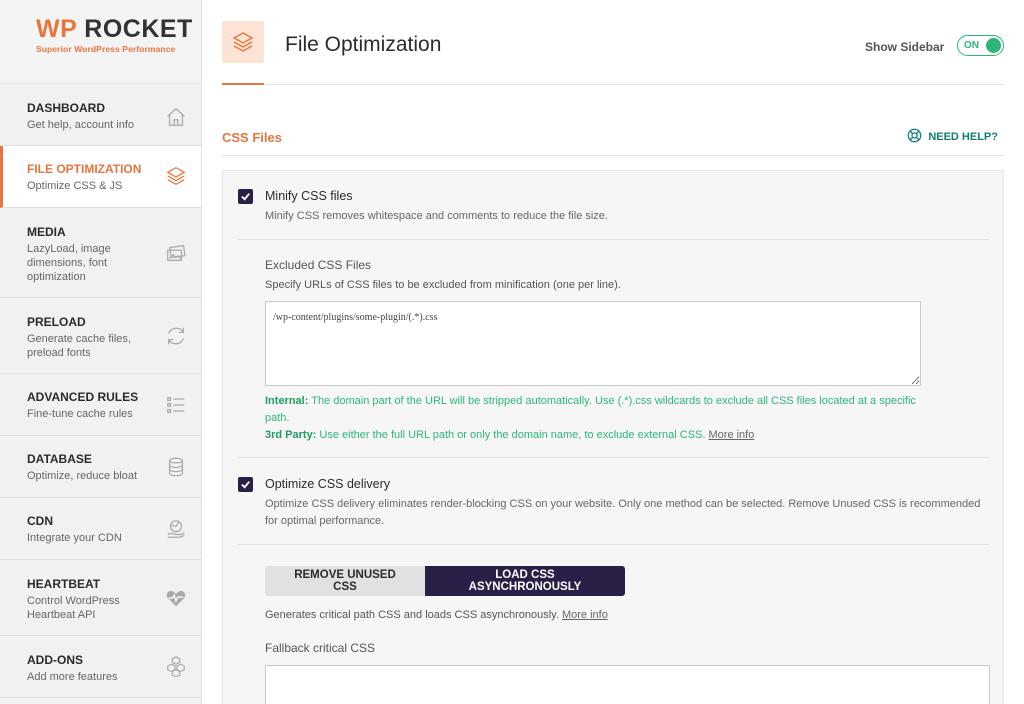 This screenshot has height=704, width=1024. I want to click on toggle-state-label: ON, so click(971, 45).